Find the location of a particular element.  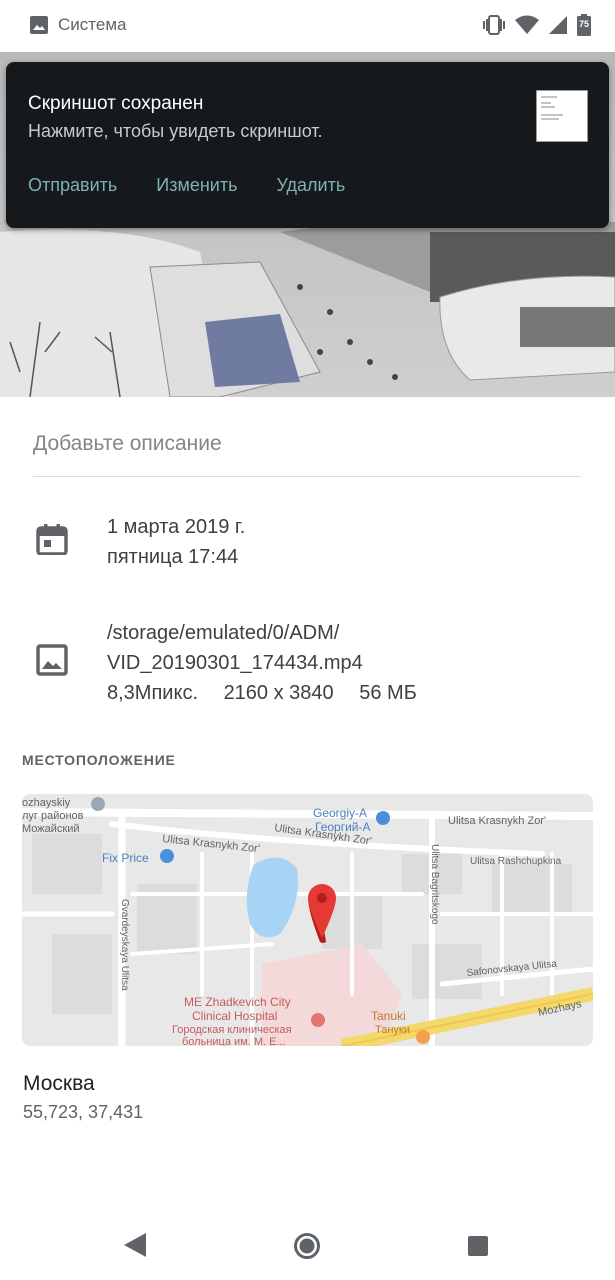

map-label: Ulitsa Rashchupkina is located at coordinates (516, 861).